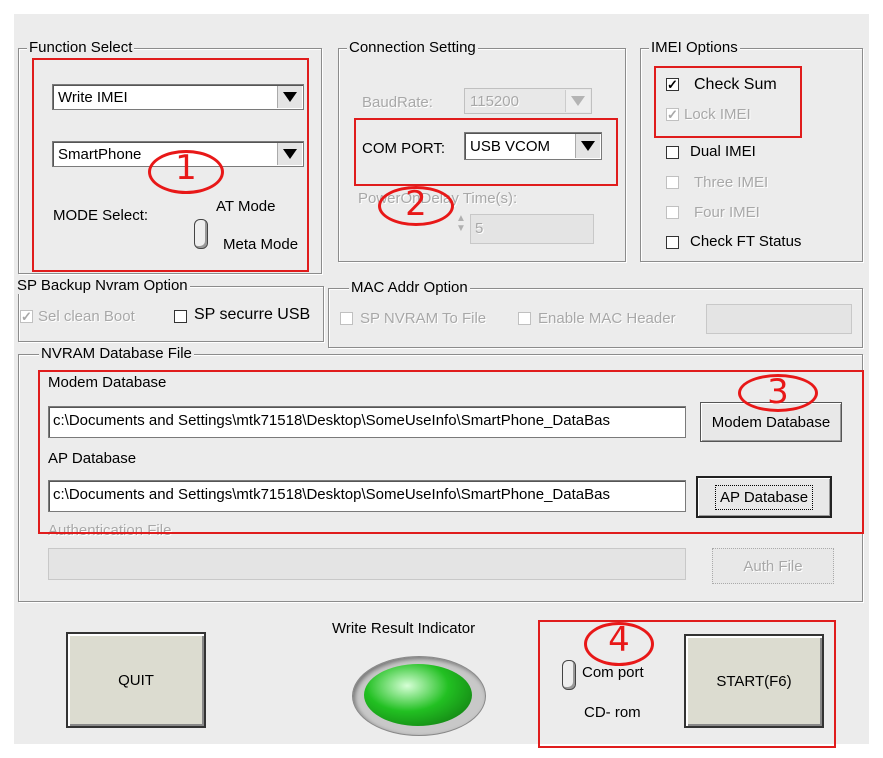  Describe the element at coordinates (528, 101) in the screenshot. I see `baudrate-combo: 115200` at that location.